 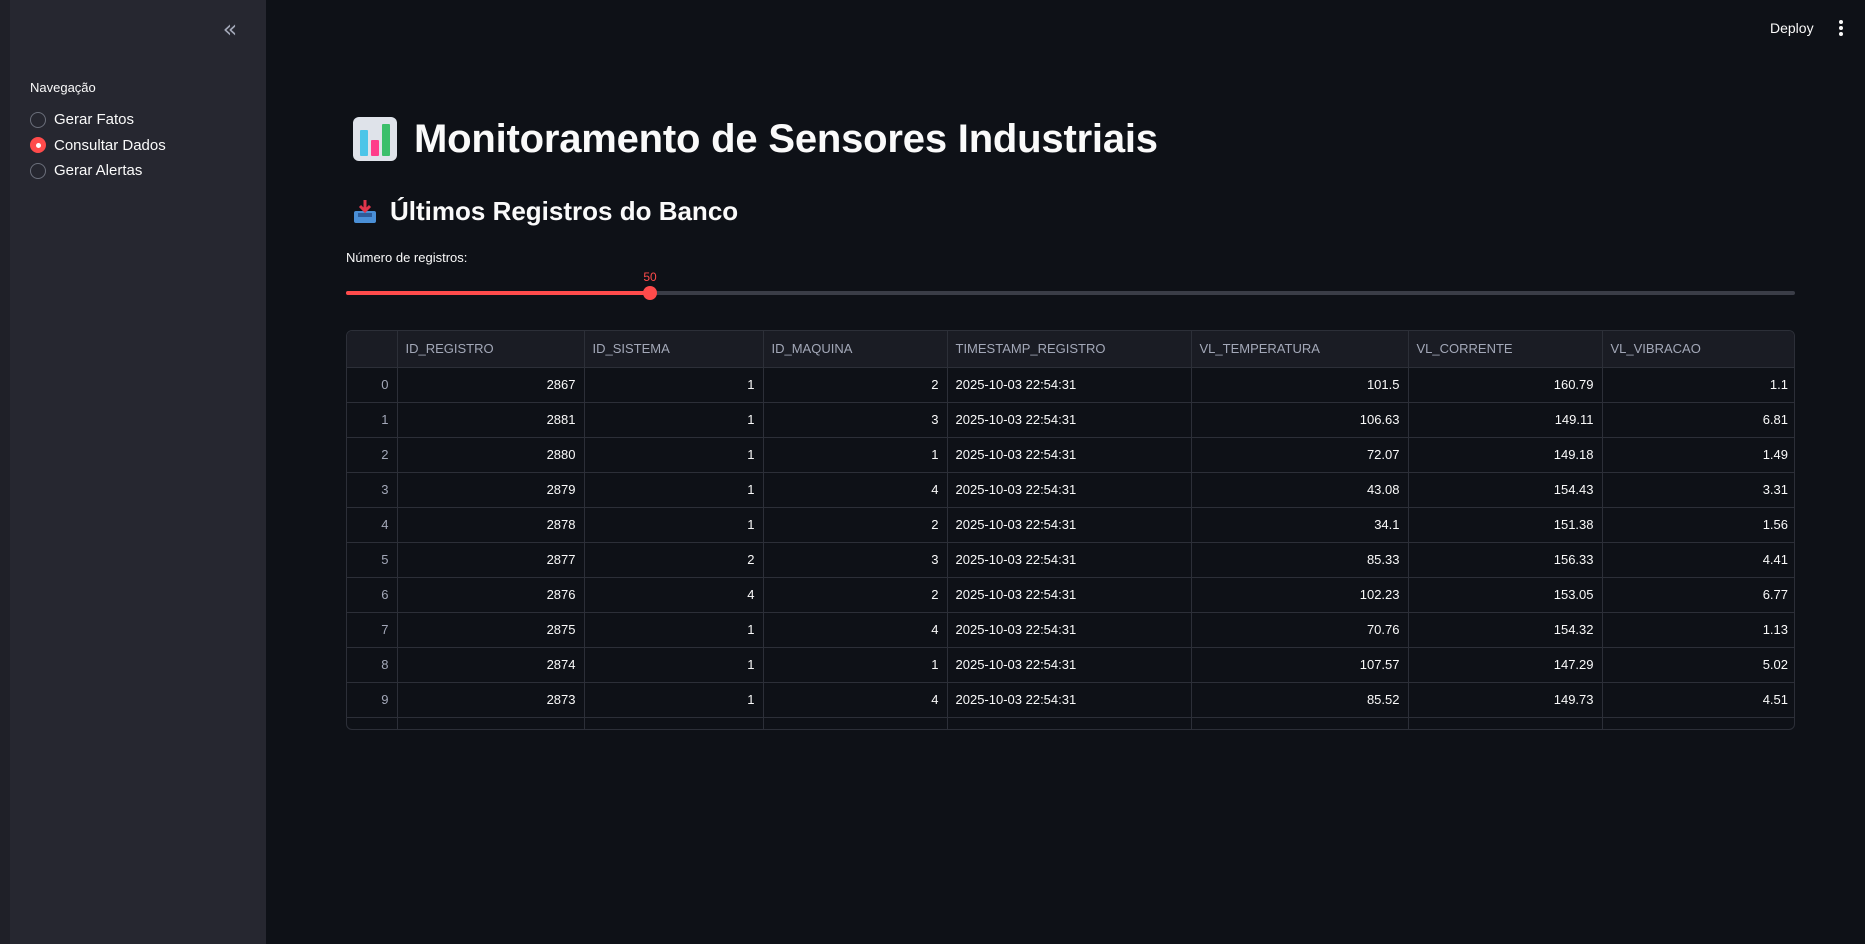 I want to click on table-cell: 4.51, so click(x=1698, y=700).